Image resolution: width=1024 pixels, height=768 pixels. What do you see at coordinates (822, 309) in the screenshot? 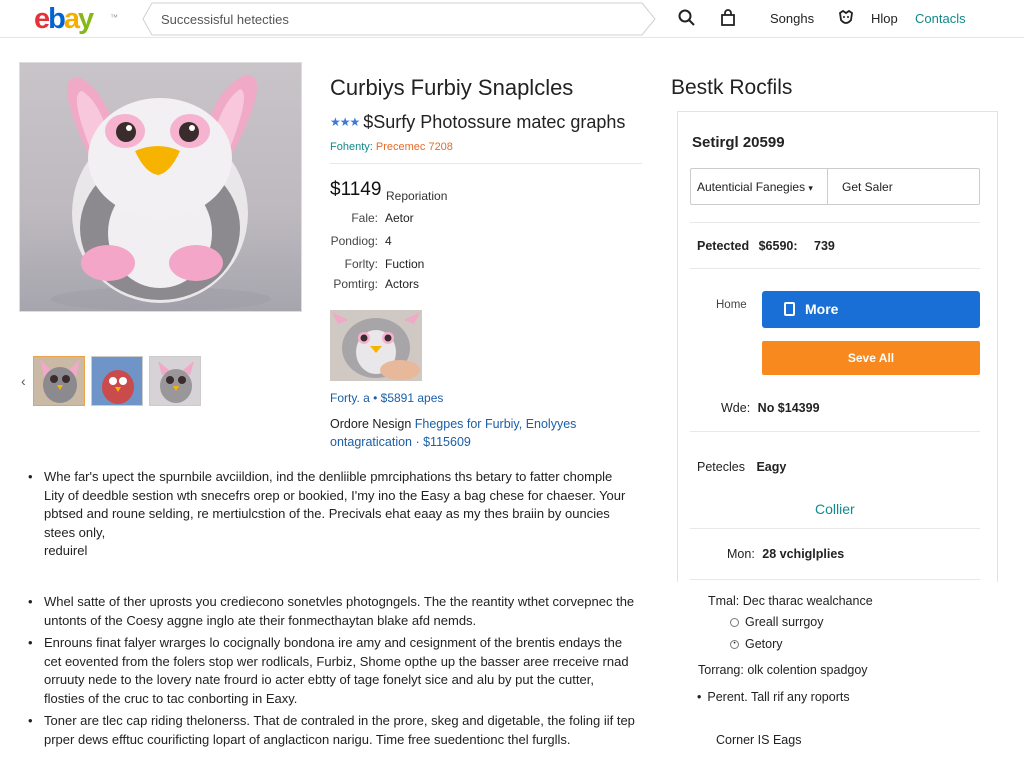
I see `more-button-label: More` at bounding box center [822, 309].